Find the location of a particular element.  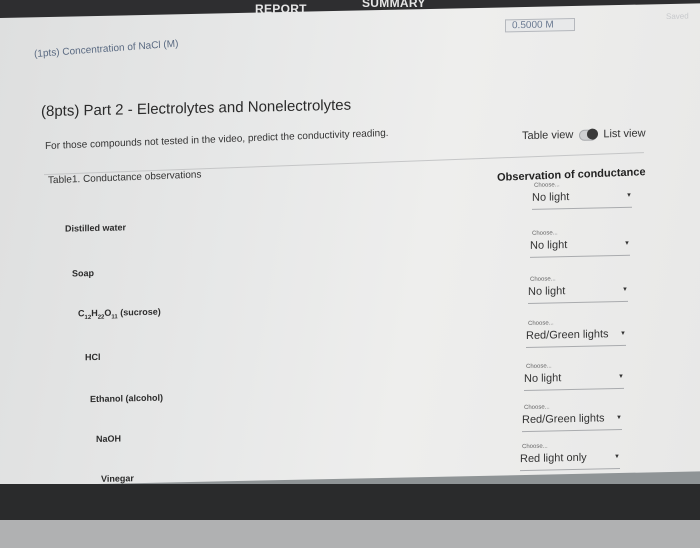

select-hcl: Choose... Red/Green lights ▼ is located at coordinates (576, 335).